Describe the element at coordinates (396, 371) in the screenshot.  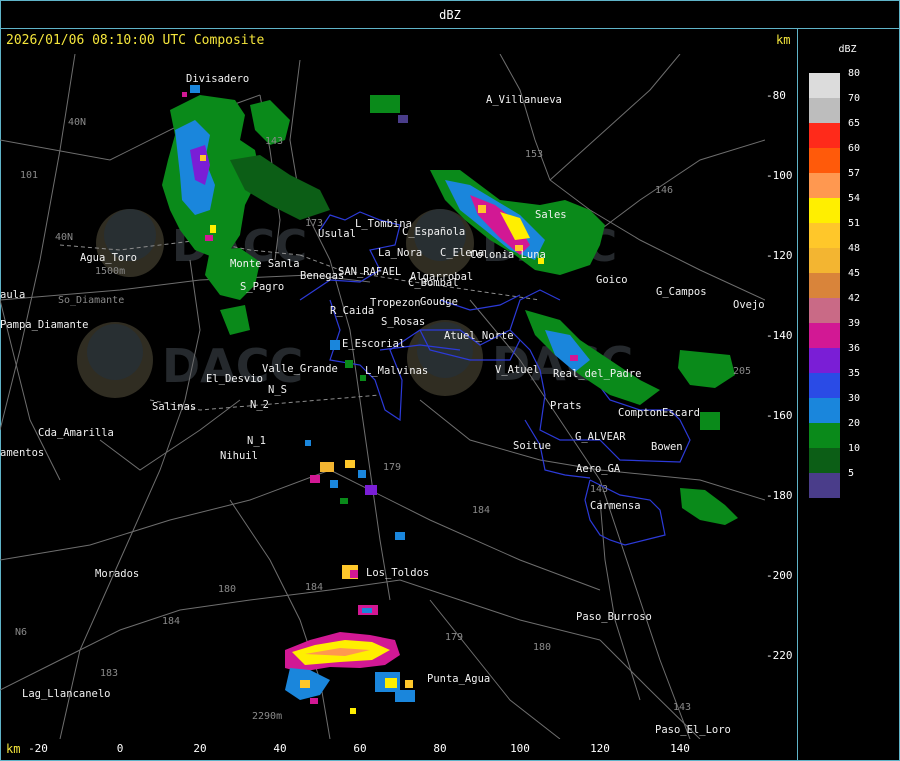
I see `place-label: L_Malvinas` at that location.